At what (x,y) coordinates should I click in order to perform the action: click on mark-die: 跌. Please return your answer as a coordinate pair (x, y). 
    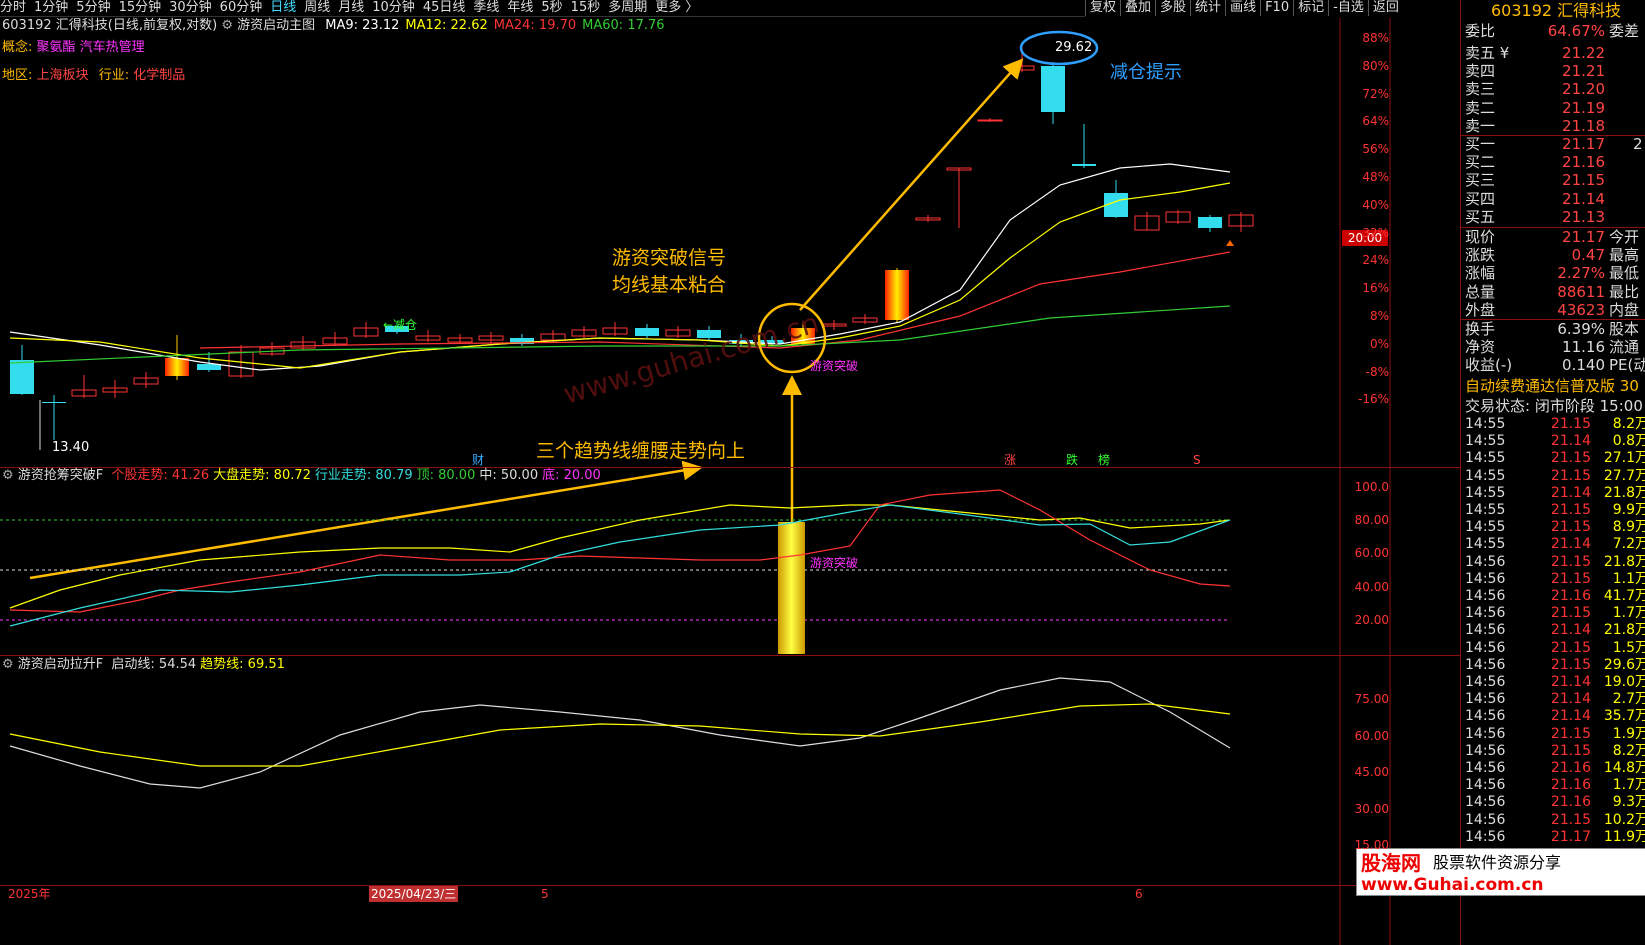
    Looking at the image, I should click on (1072, 460).